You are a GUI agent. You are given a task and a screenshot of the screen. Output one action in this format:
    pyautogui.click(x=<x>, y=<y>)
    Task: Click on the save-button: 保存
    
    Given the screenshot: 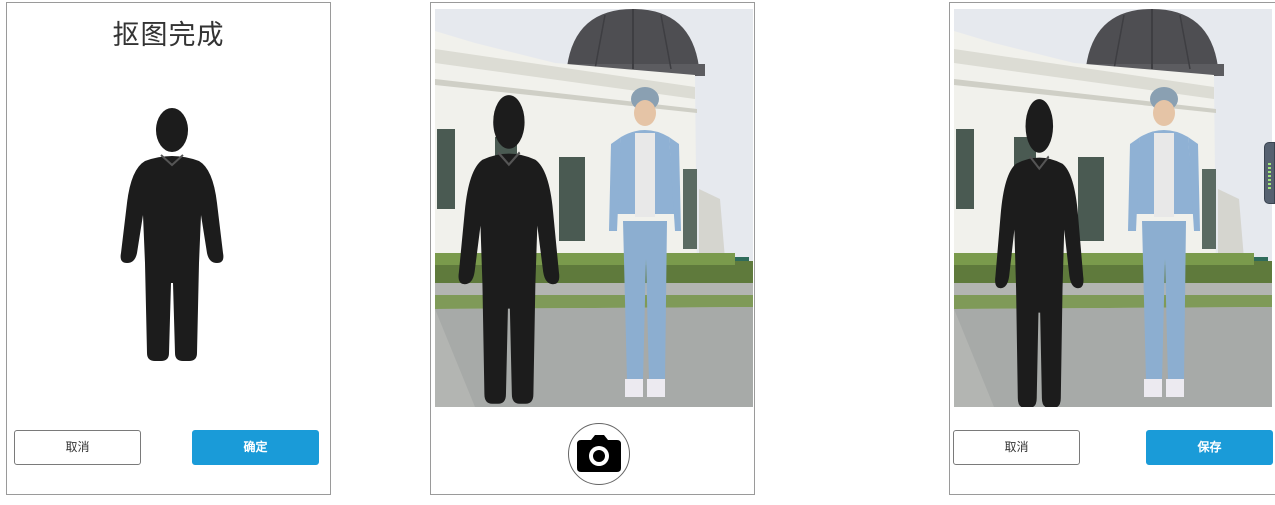 What is the action you would take?
    pyautogui.click(x=1209, y=447)
    